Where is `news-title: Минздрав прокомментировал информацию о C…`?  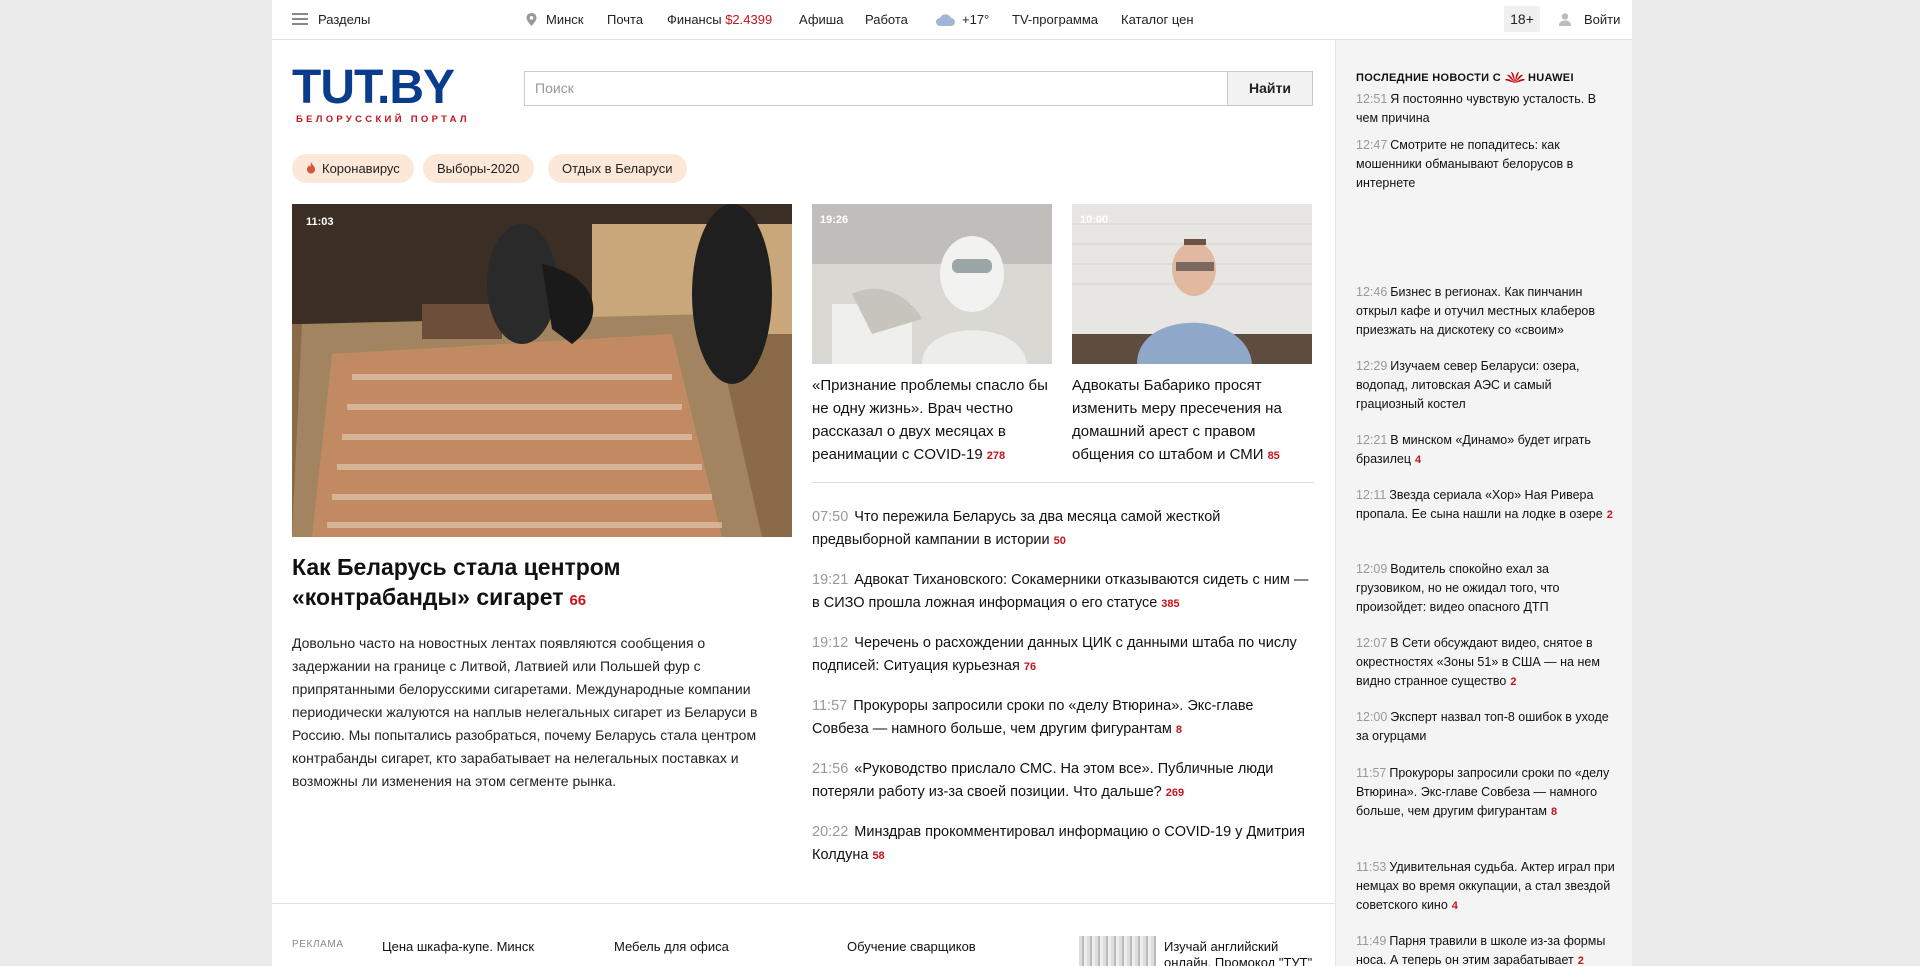
news-title: Минздрав прокомментировал информацию о C… is located at coordinates (1058, 843).